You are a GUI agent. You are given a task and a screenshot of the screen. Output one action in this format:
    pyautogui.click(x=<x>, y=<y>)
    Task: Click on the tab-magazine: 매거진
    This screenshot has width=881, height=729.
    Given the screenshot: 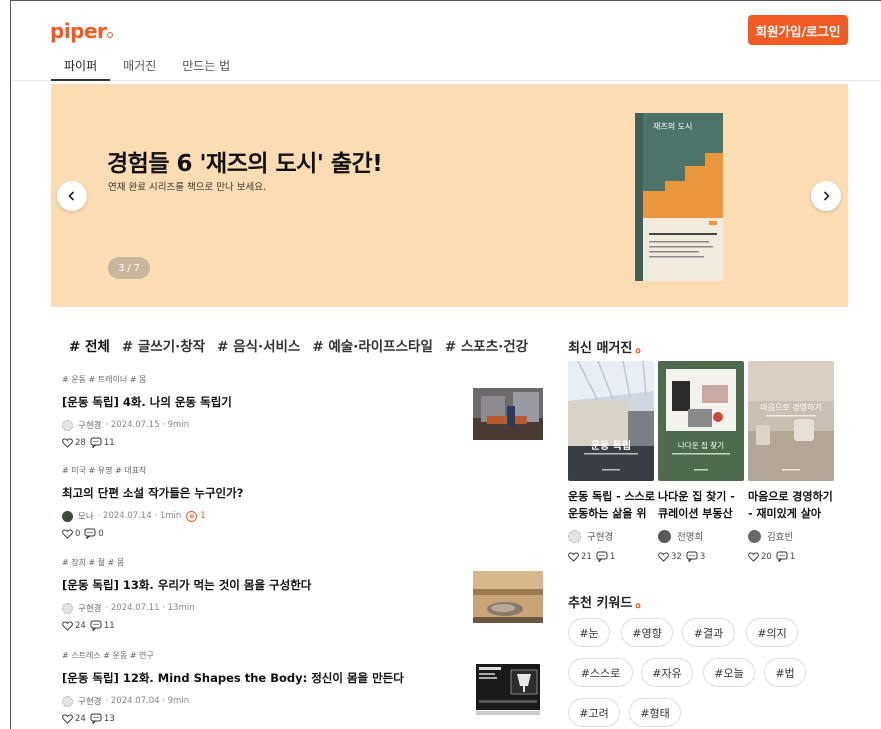 What is the action you would take?
    pyautogui.click(x=139, y=67)
    